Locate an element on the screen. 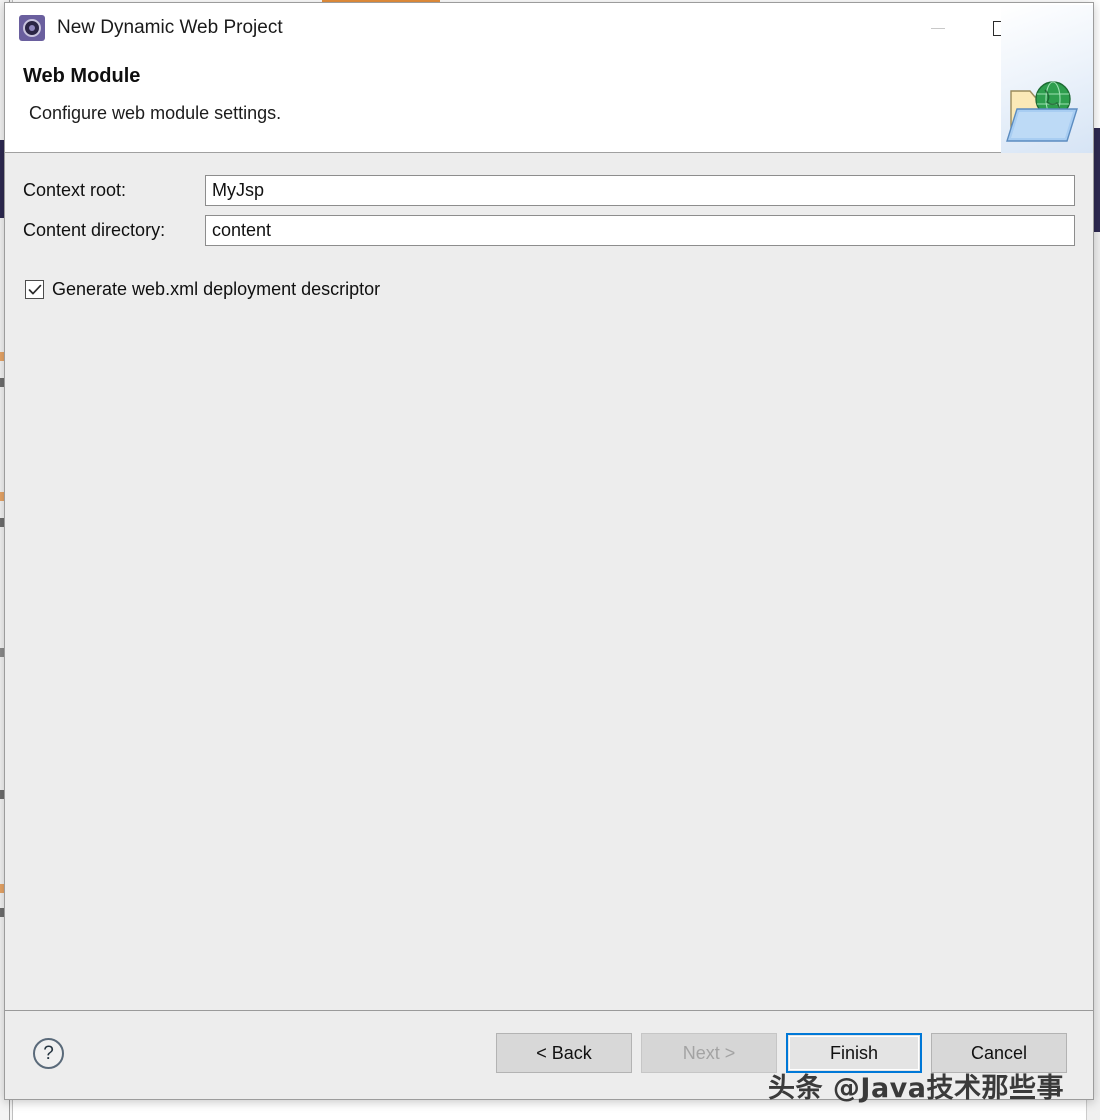  cancel-button: Cancel is located at coordinates (999, 1053).